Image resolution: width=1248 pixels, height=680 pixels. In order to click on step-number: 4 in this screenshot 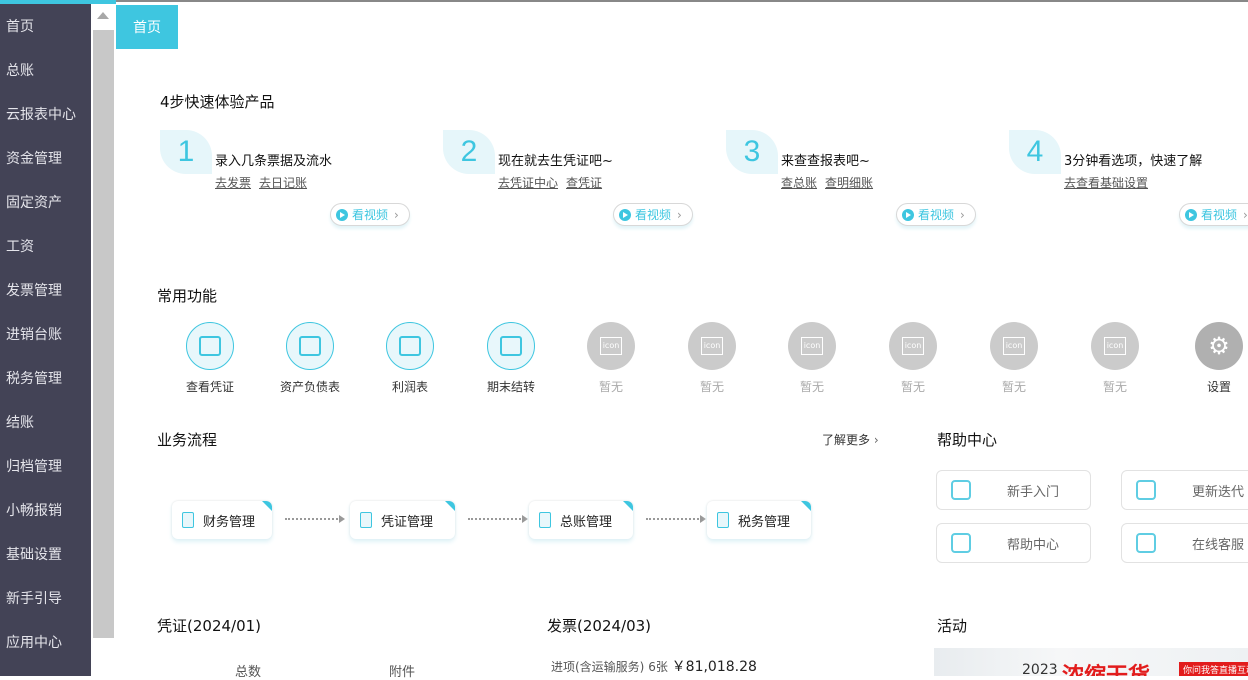, I will do `click(1035, 152)`.